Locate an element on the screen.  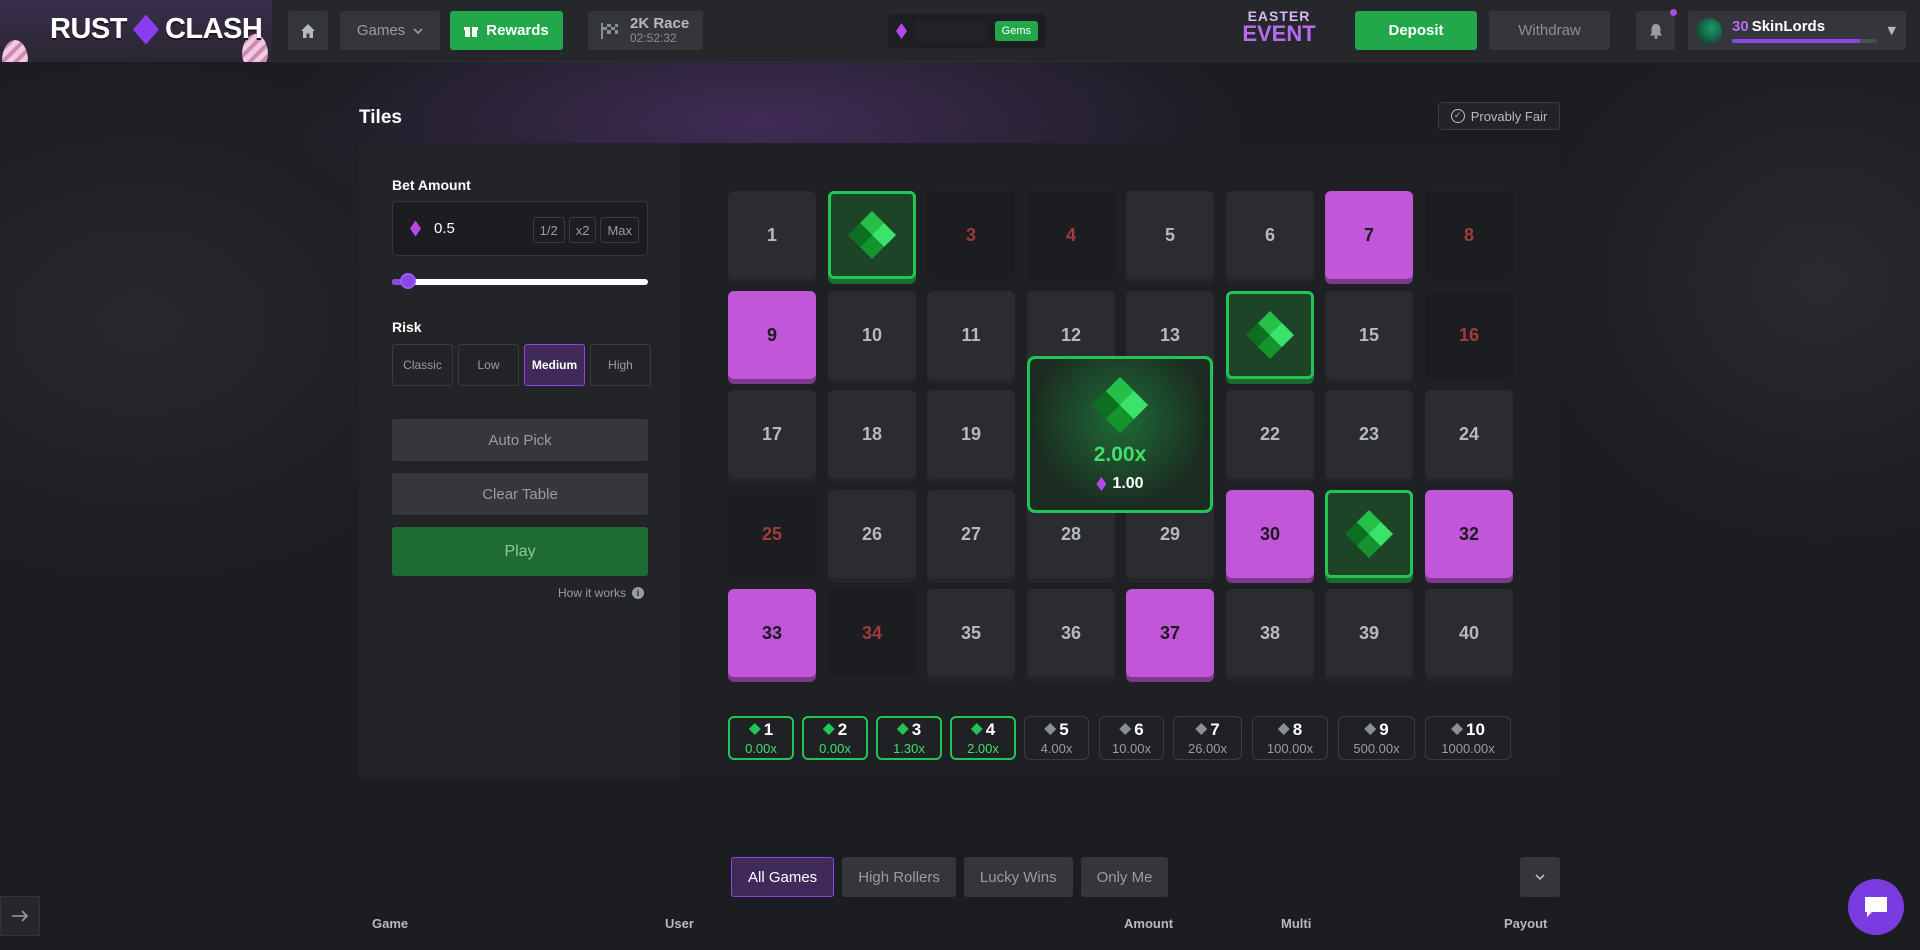
gift-icon is located at coordinates (471, 31).